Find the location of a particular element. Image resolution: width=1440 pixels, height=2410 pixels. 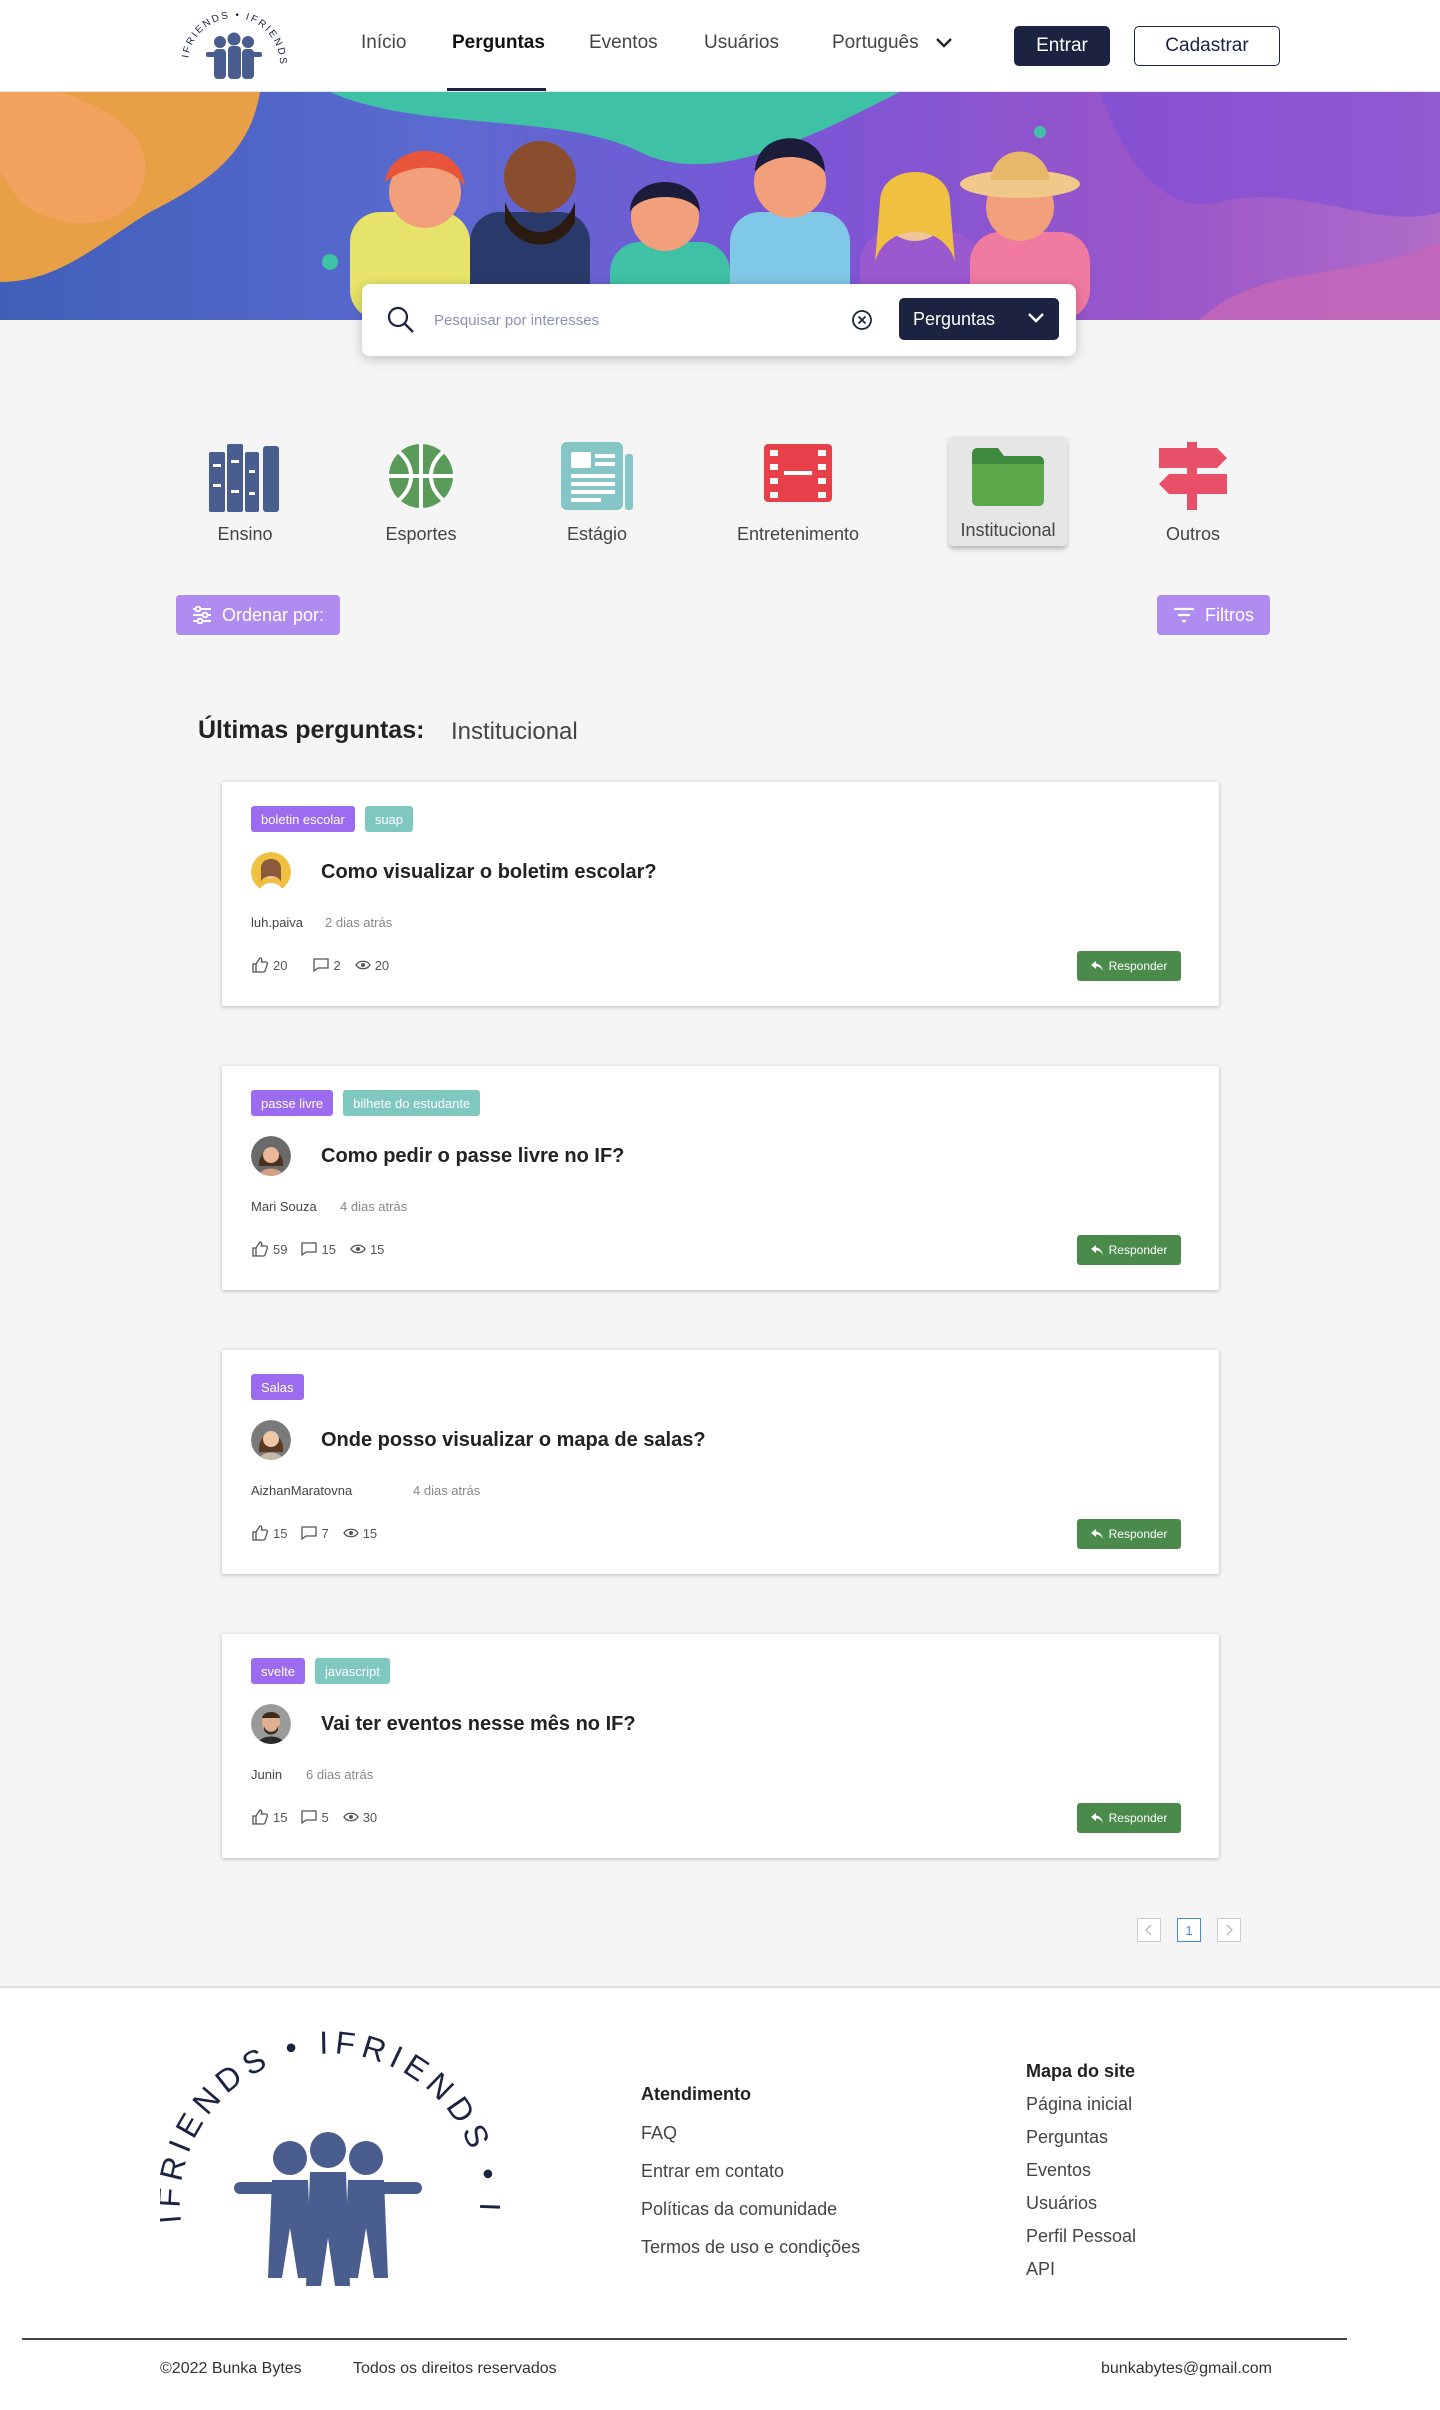

chevron-left-icon is located at coordinates (1148, 1930).